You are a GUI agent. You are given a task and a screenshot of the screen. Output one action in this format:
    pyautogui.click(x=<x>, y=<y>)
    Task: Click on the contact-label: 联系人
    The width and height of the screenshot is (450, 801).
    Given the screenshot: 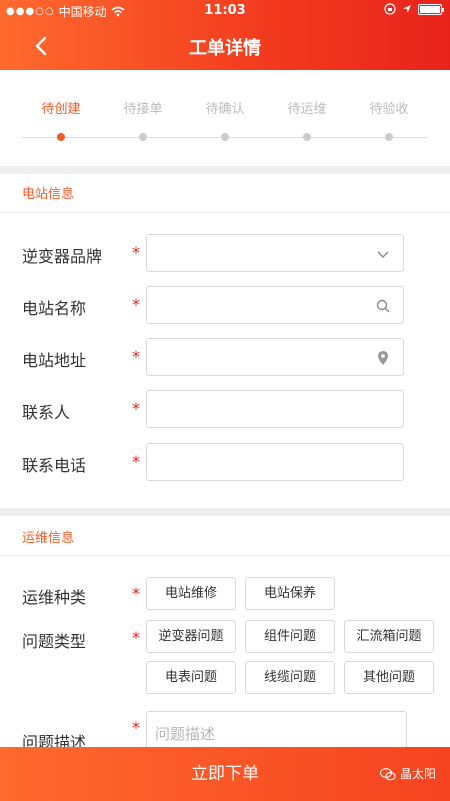 What is the action you would take?
    pyautogui.click(x=46, y=412)
    